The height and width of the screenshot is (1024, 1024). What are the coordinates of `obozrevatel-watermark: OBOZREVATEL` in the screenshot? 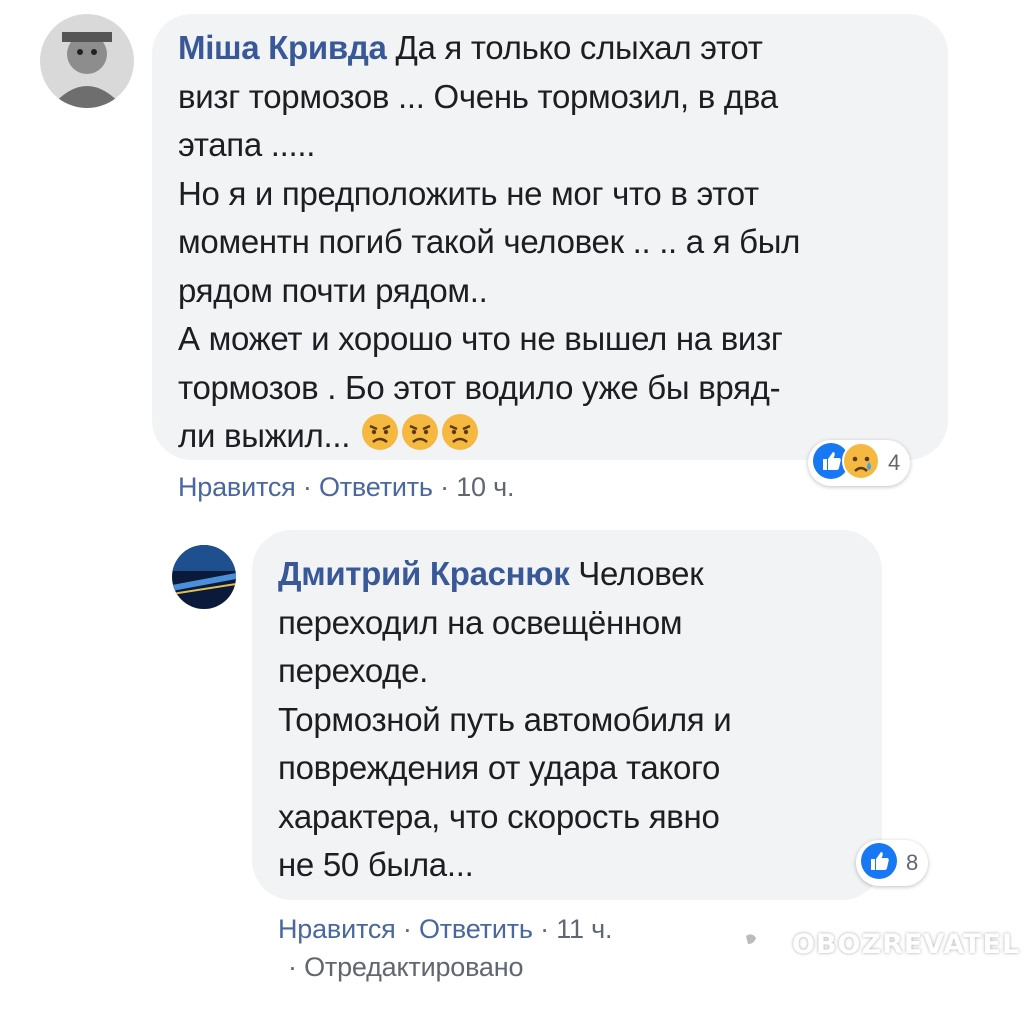 It's located at (871, 944).